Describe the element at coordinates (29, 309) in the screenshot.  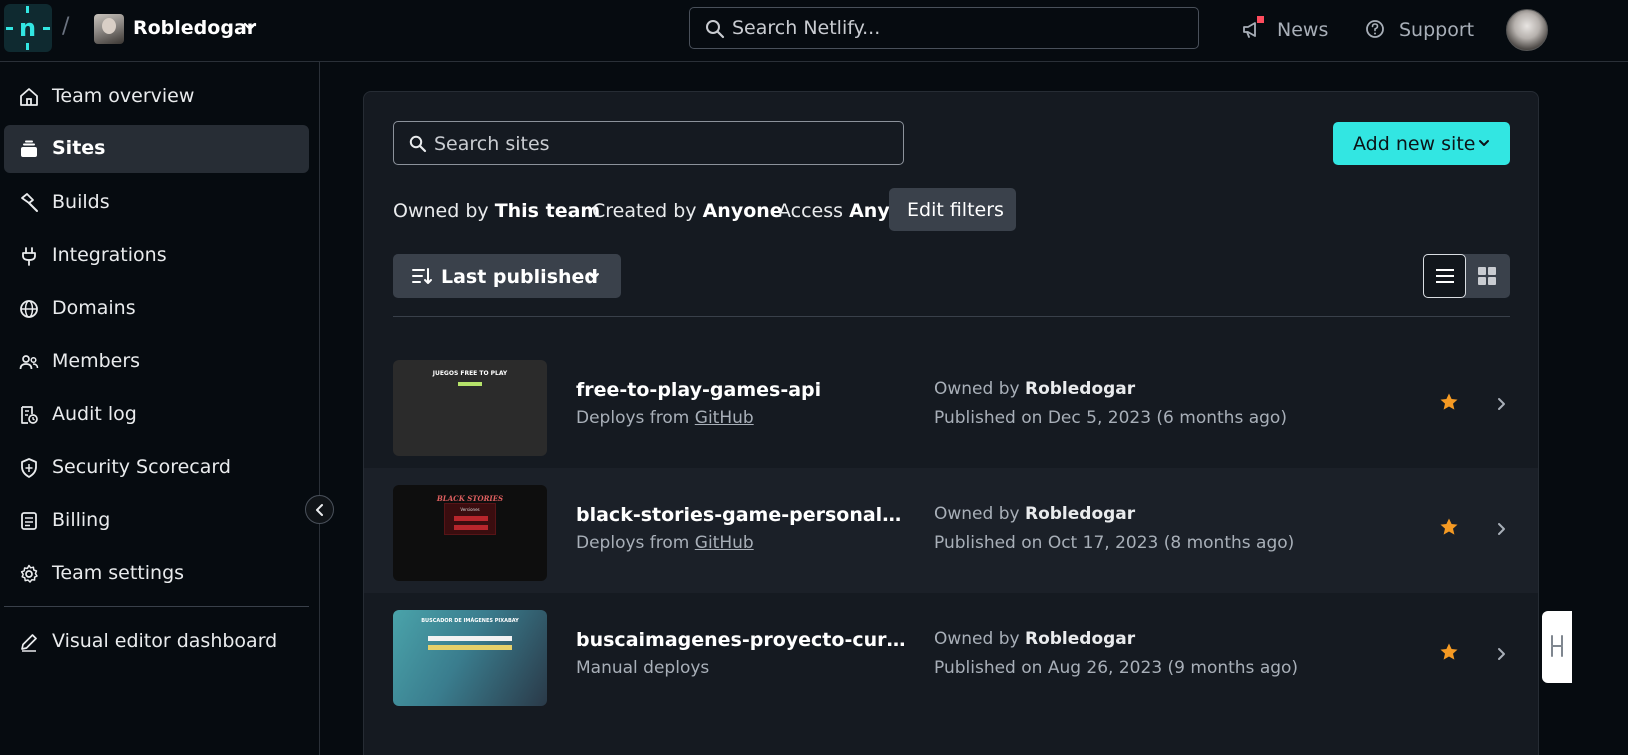
I see `globe-icon` at that location.